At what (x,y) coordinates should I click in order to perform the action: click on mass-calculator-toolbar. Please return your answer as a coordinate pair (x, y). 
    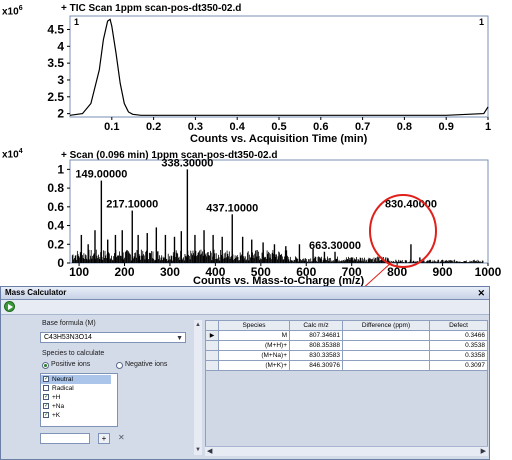
    Looking at the image, I should click on (245, 307).